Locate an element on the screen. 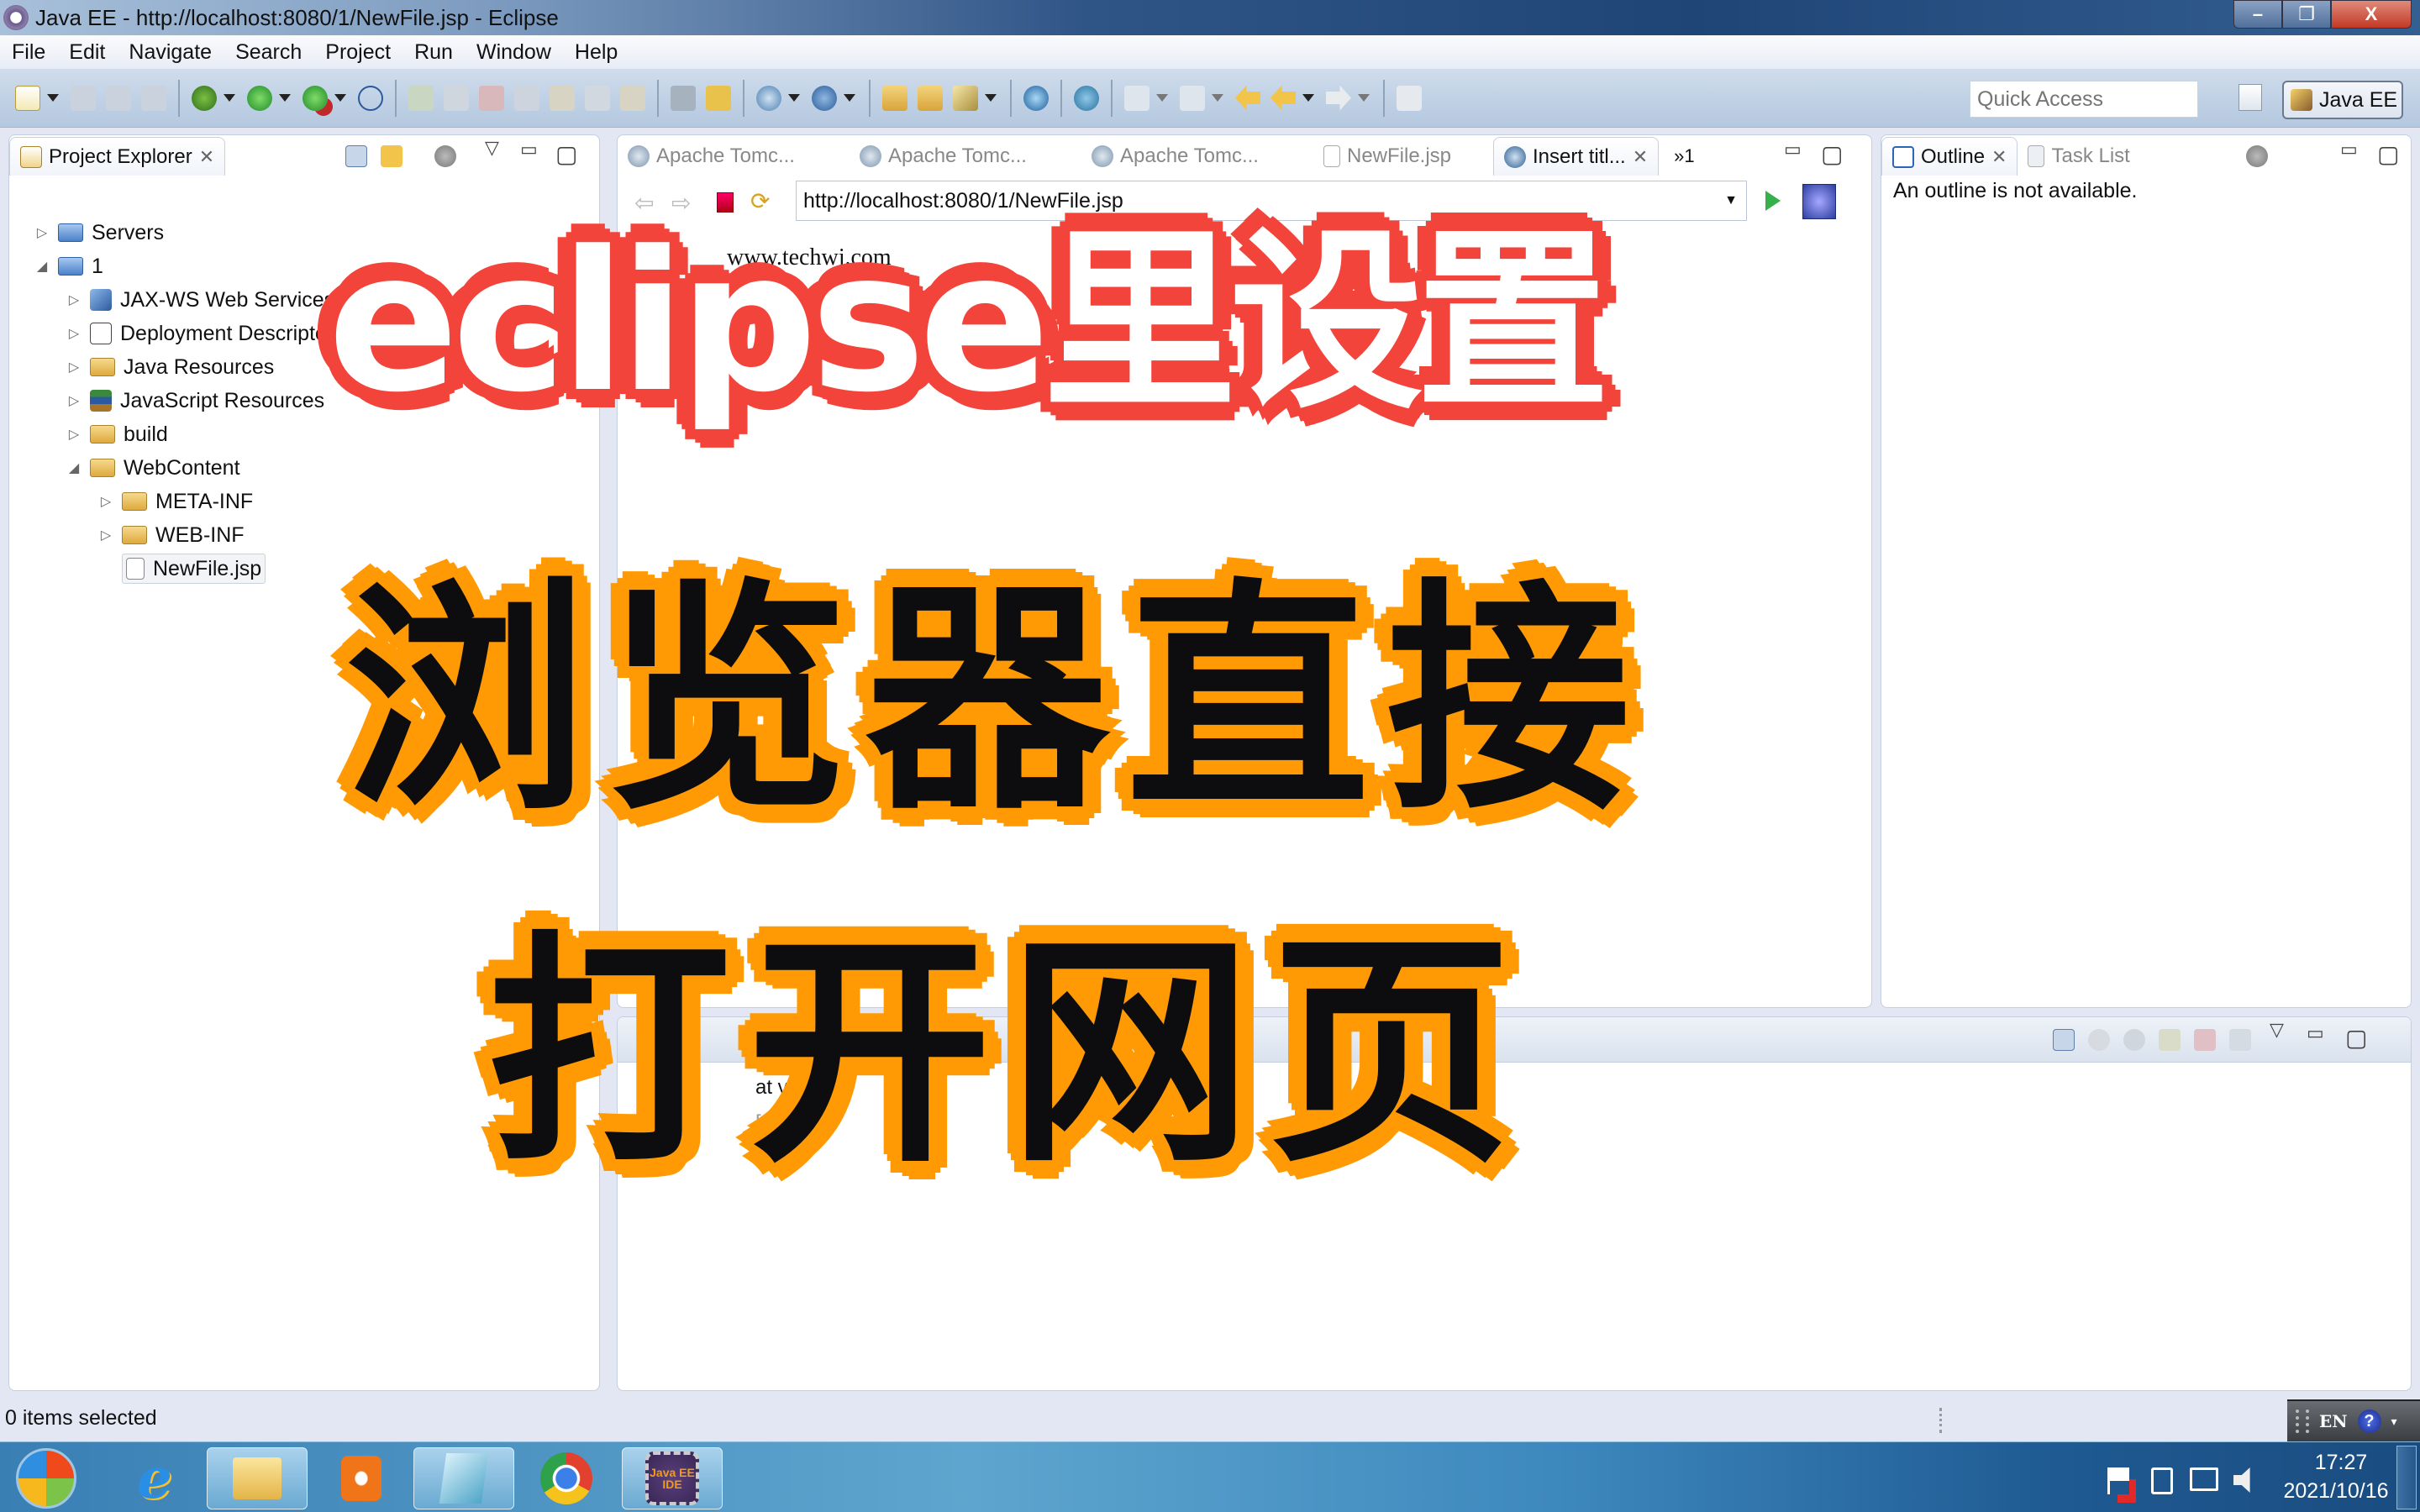  menu-file: File is located at coordinates (28, 52).